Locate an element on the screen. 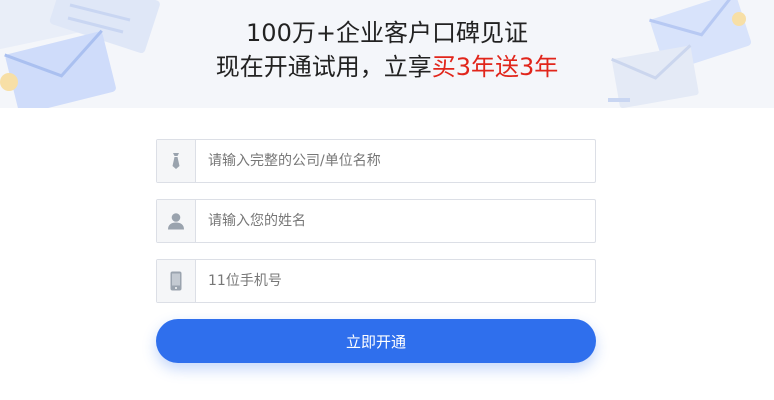 The image size is (774, 400). company-field is located at coordinates (376, 161).